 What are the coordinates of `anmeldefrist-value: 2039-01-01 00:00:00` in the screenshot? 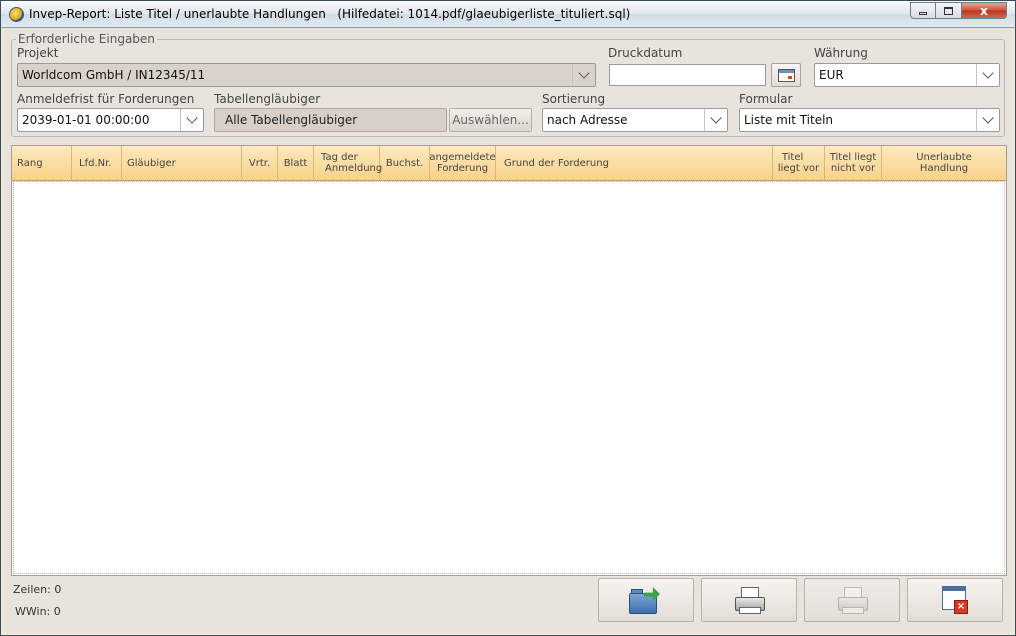 It's located at (86, 120).